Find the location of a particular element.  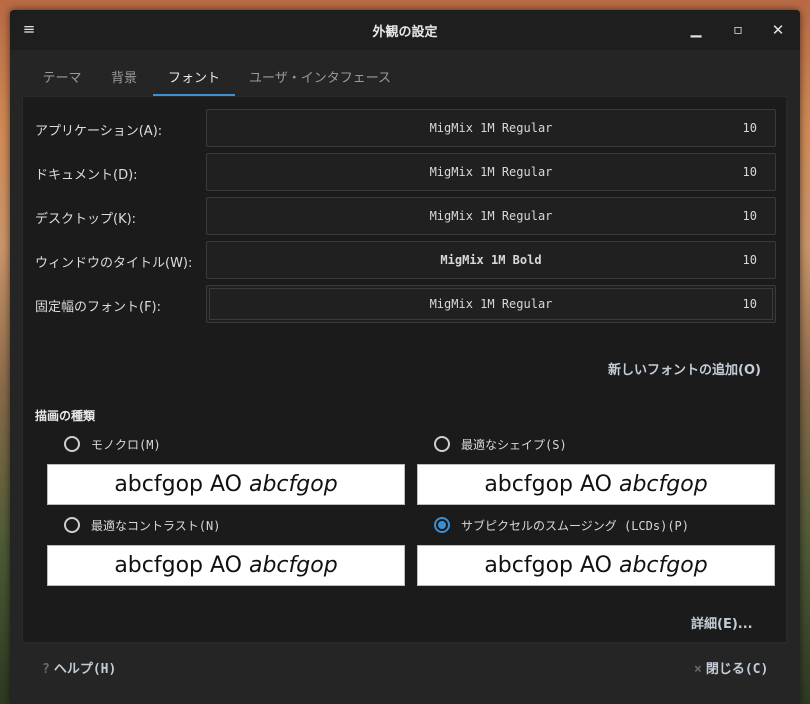

tab-background: 背景 is located at coordinates (124, 79).